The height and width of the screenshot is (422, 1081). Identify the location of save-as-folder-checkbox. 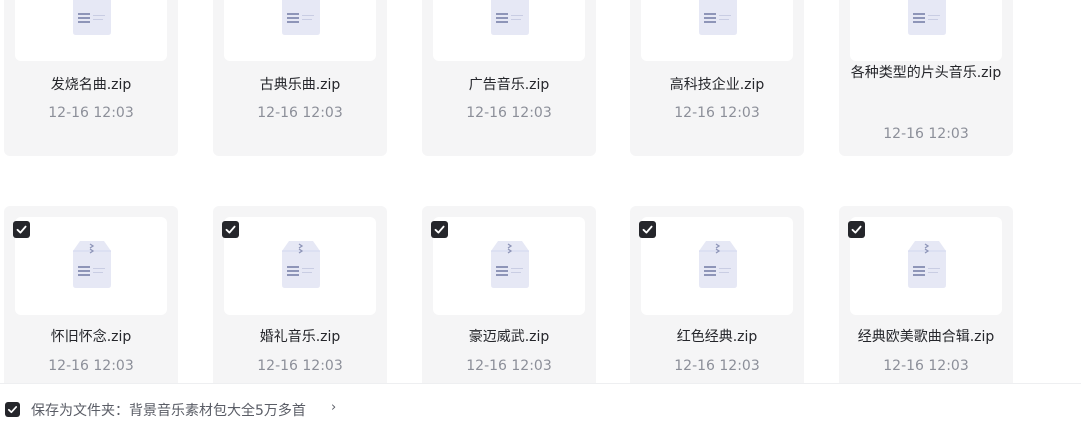
(12, 409).